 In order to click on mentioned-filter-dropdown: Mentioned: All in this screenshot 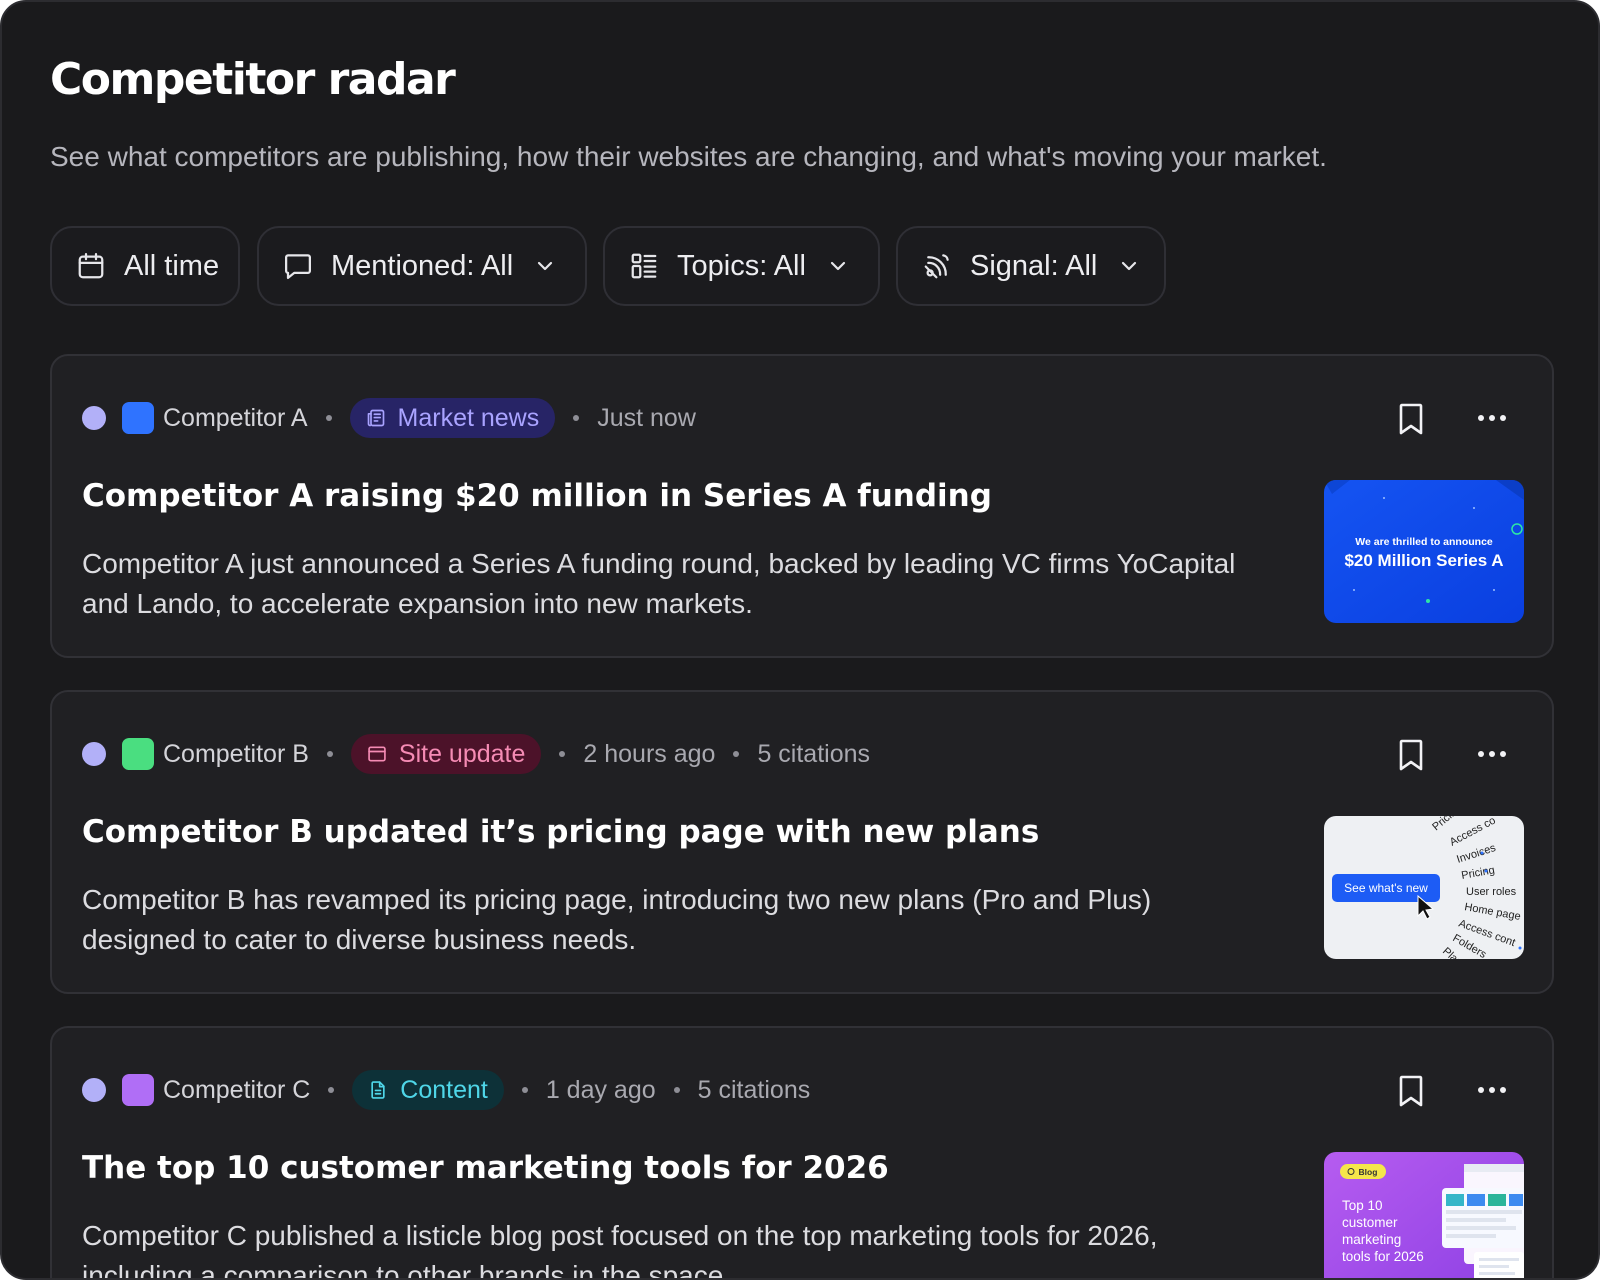, I will do `click(422, 266)`.